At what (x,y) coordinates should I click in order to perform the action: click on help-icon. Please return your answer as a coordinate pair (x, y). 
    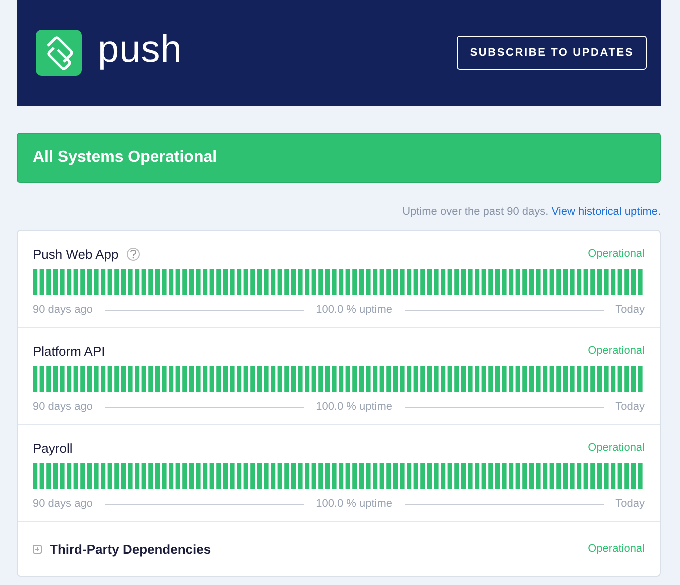
    Looking at the image, I should click on (133, 254).